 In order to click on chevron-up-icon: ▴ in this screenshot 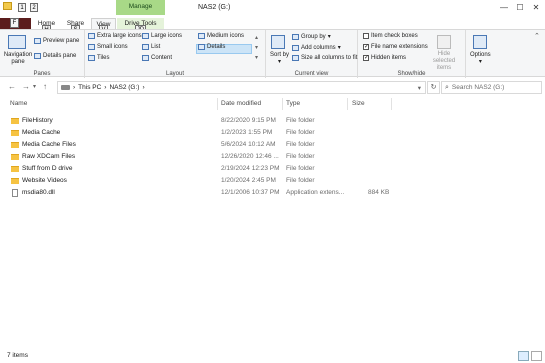, I will do `click(256, 37)`.